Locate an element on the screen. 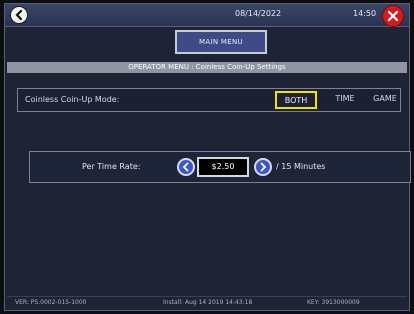  per-time-rate-unit: / 15 Minutes is located at coordinates (301, 166).